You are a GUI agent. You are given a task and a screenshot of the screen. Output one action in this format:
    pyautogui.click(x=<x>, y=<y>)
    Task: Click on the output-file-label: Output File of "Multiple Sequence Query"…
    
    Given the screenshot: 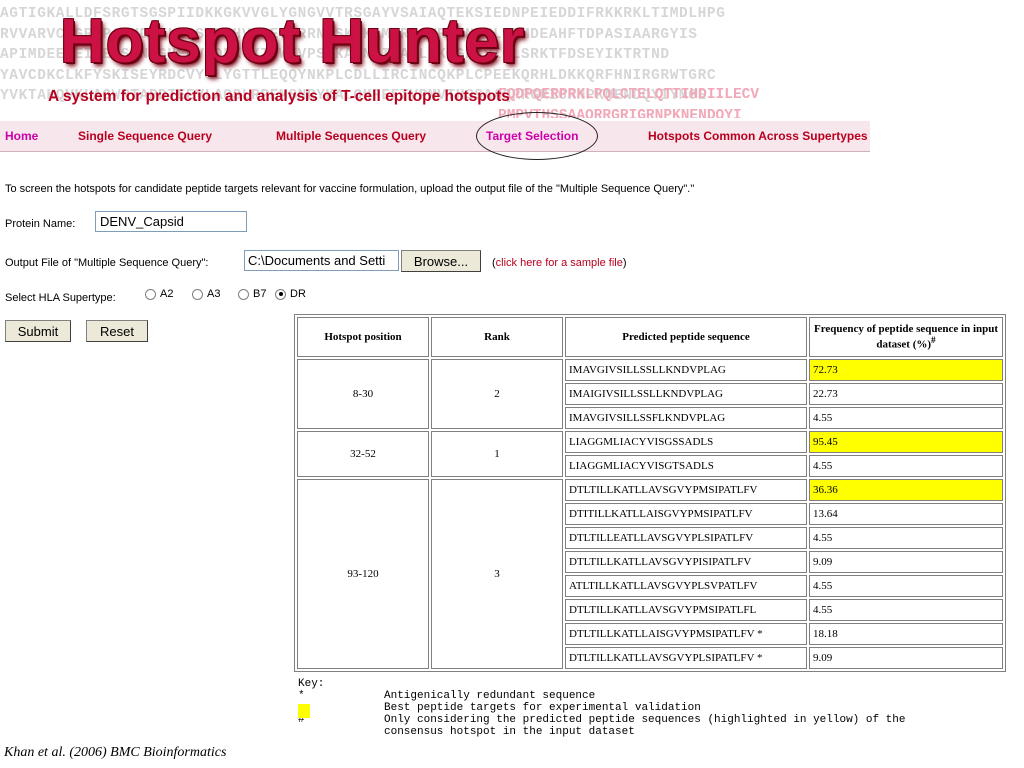 What is the action you would take?
    pyautogui.click(x=107, y=263)
    